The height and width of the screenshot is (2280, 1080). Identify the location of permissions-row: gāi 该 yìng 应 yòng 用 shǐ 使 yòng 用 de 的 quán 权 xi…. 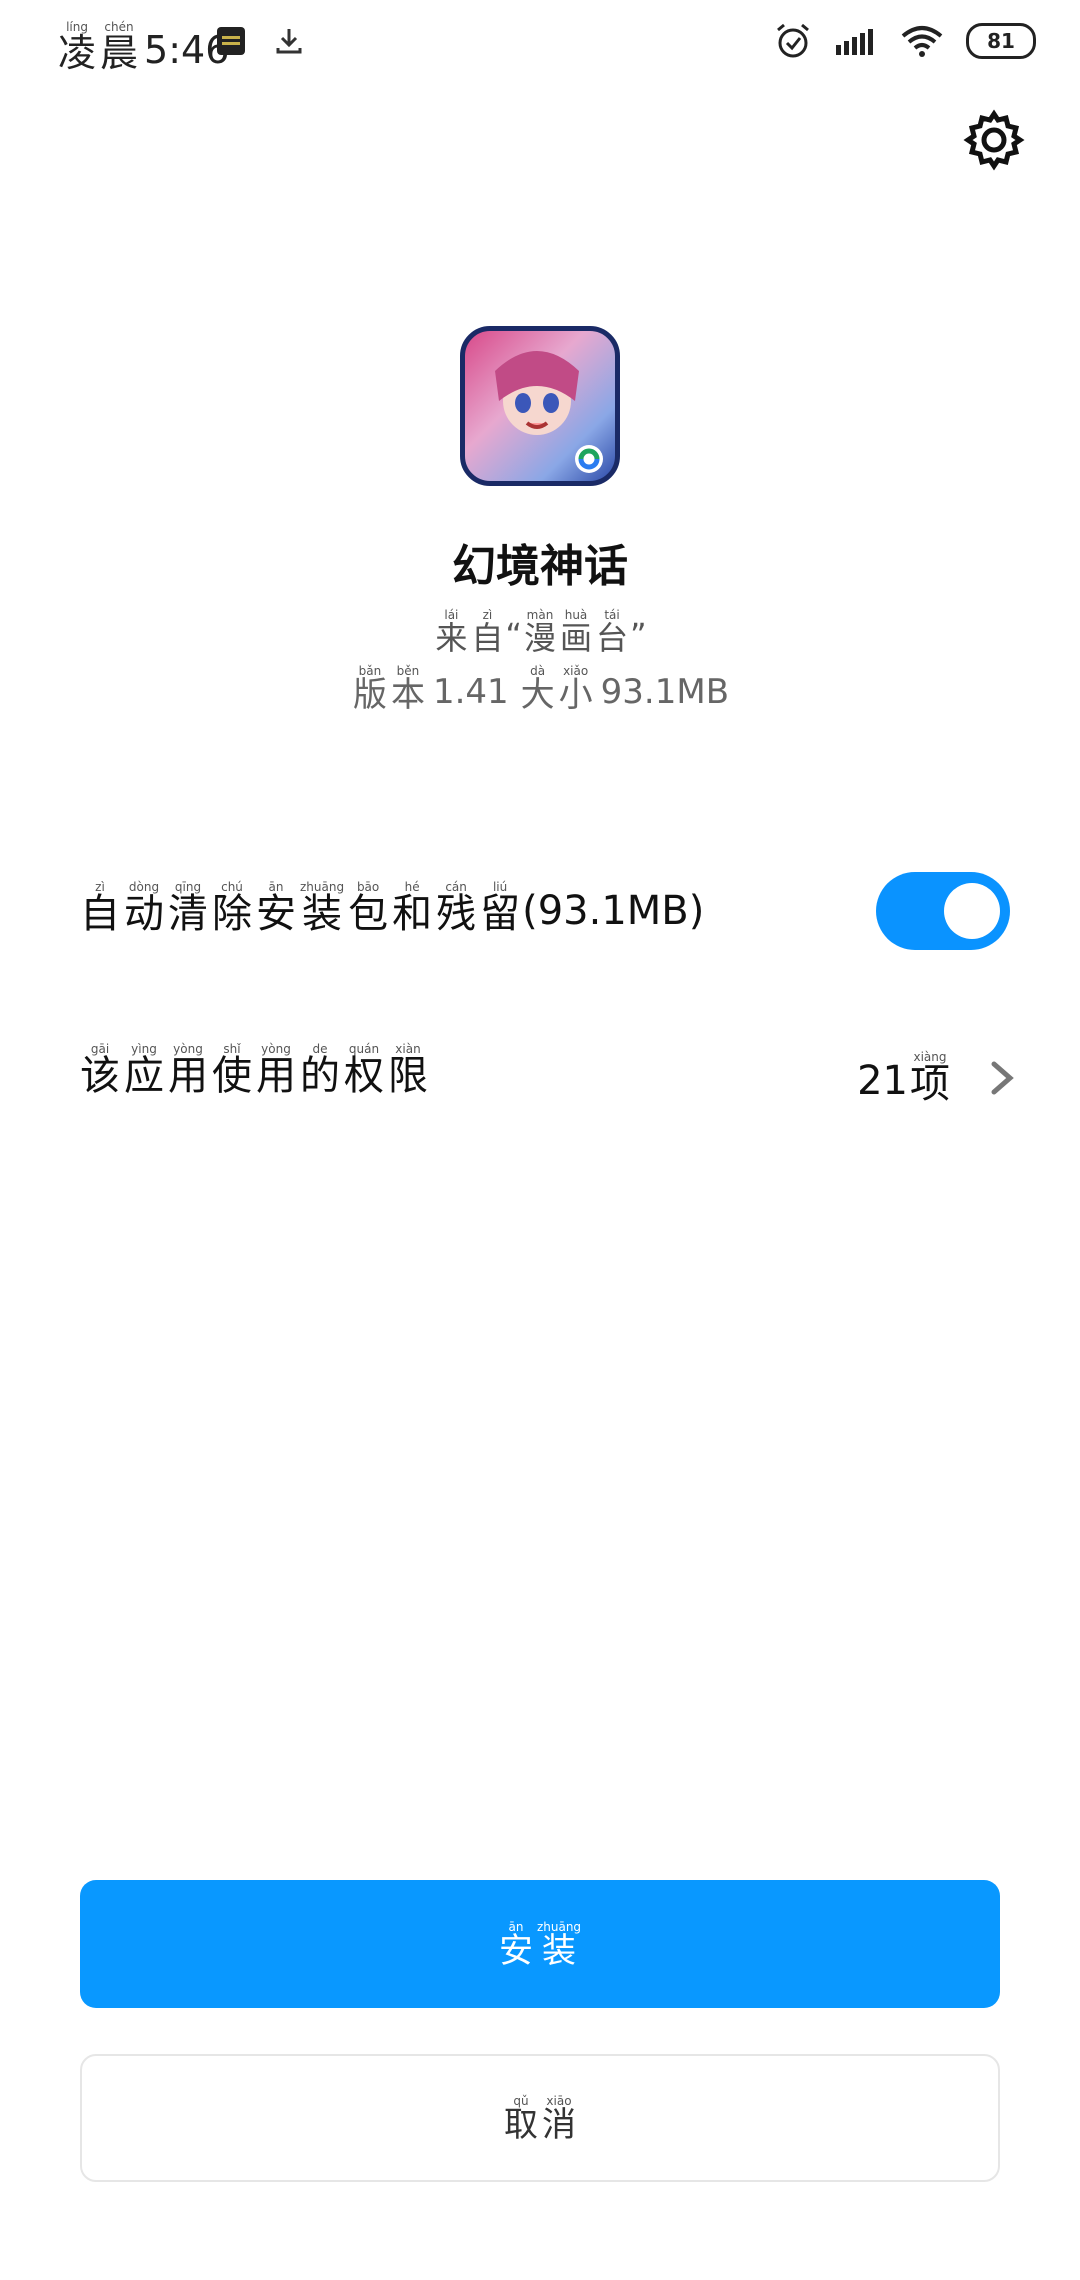
(548, 1077).